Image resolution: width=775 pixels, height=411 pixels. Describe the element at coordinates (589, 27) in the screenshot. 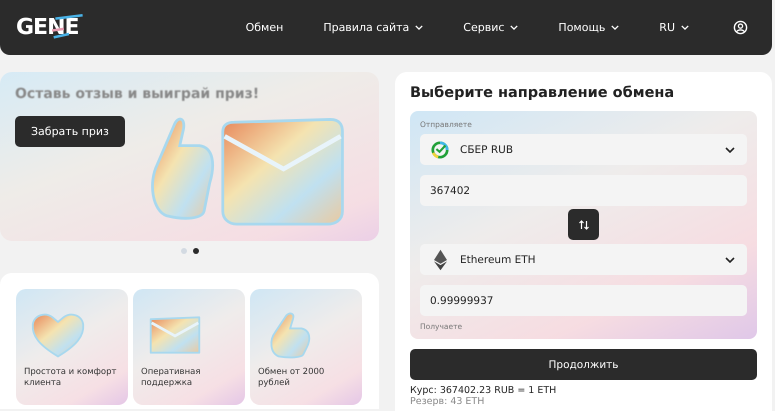

I see `nav-link: Помощь` at that location.